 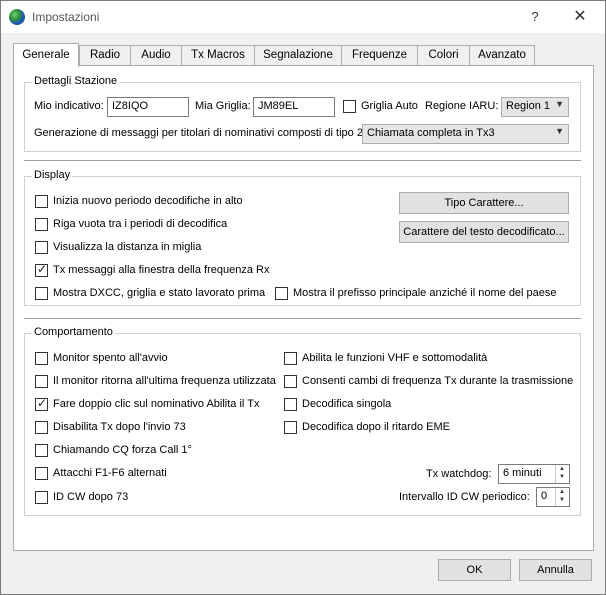 I want to click on iaru-region-select: Region 1 ▼, so click(x=535, y=107).